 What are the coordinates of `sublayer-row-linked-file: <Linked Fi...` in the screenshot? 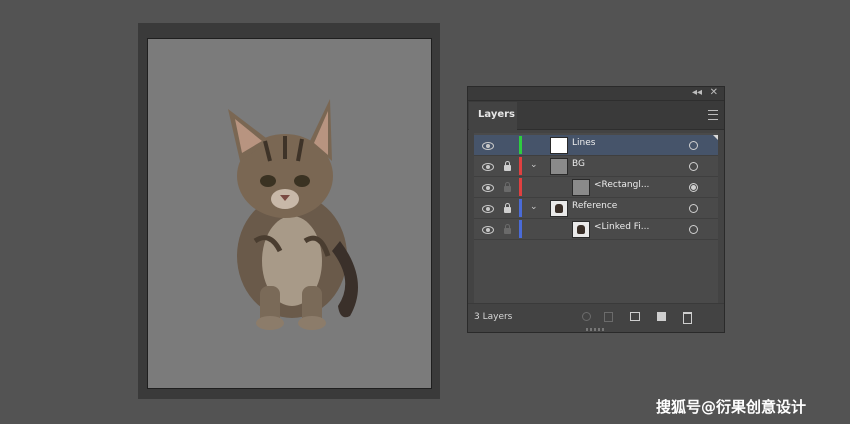 It's located at (596, 229).